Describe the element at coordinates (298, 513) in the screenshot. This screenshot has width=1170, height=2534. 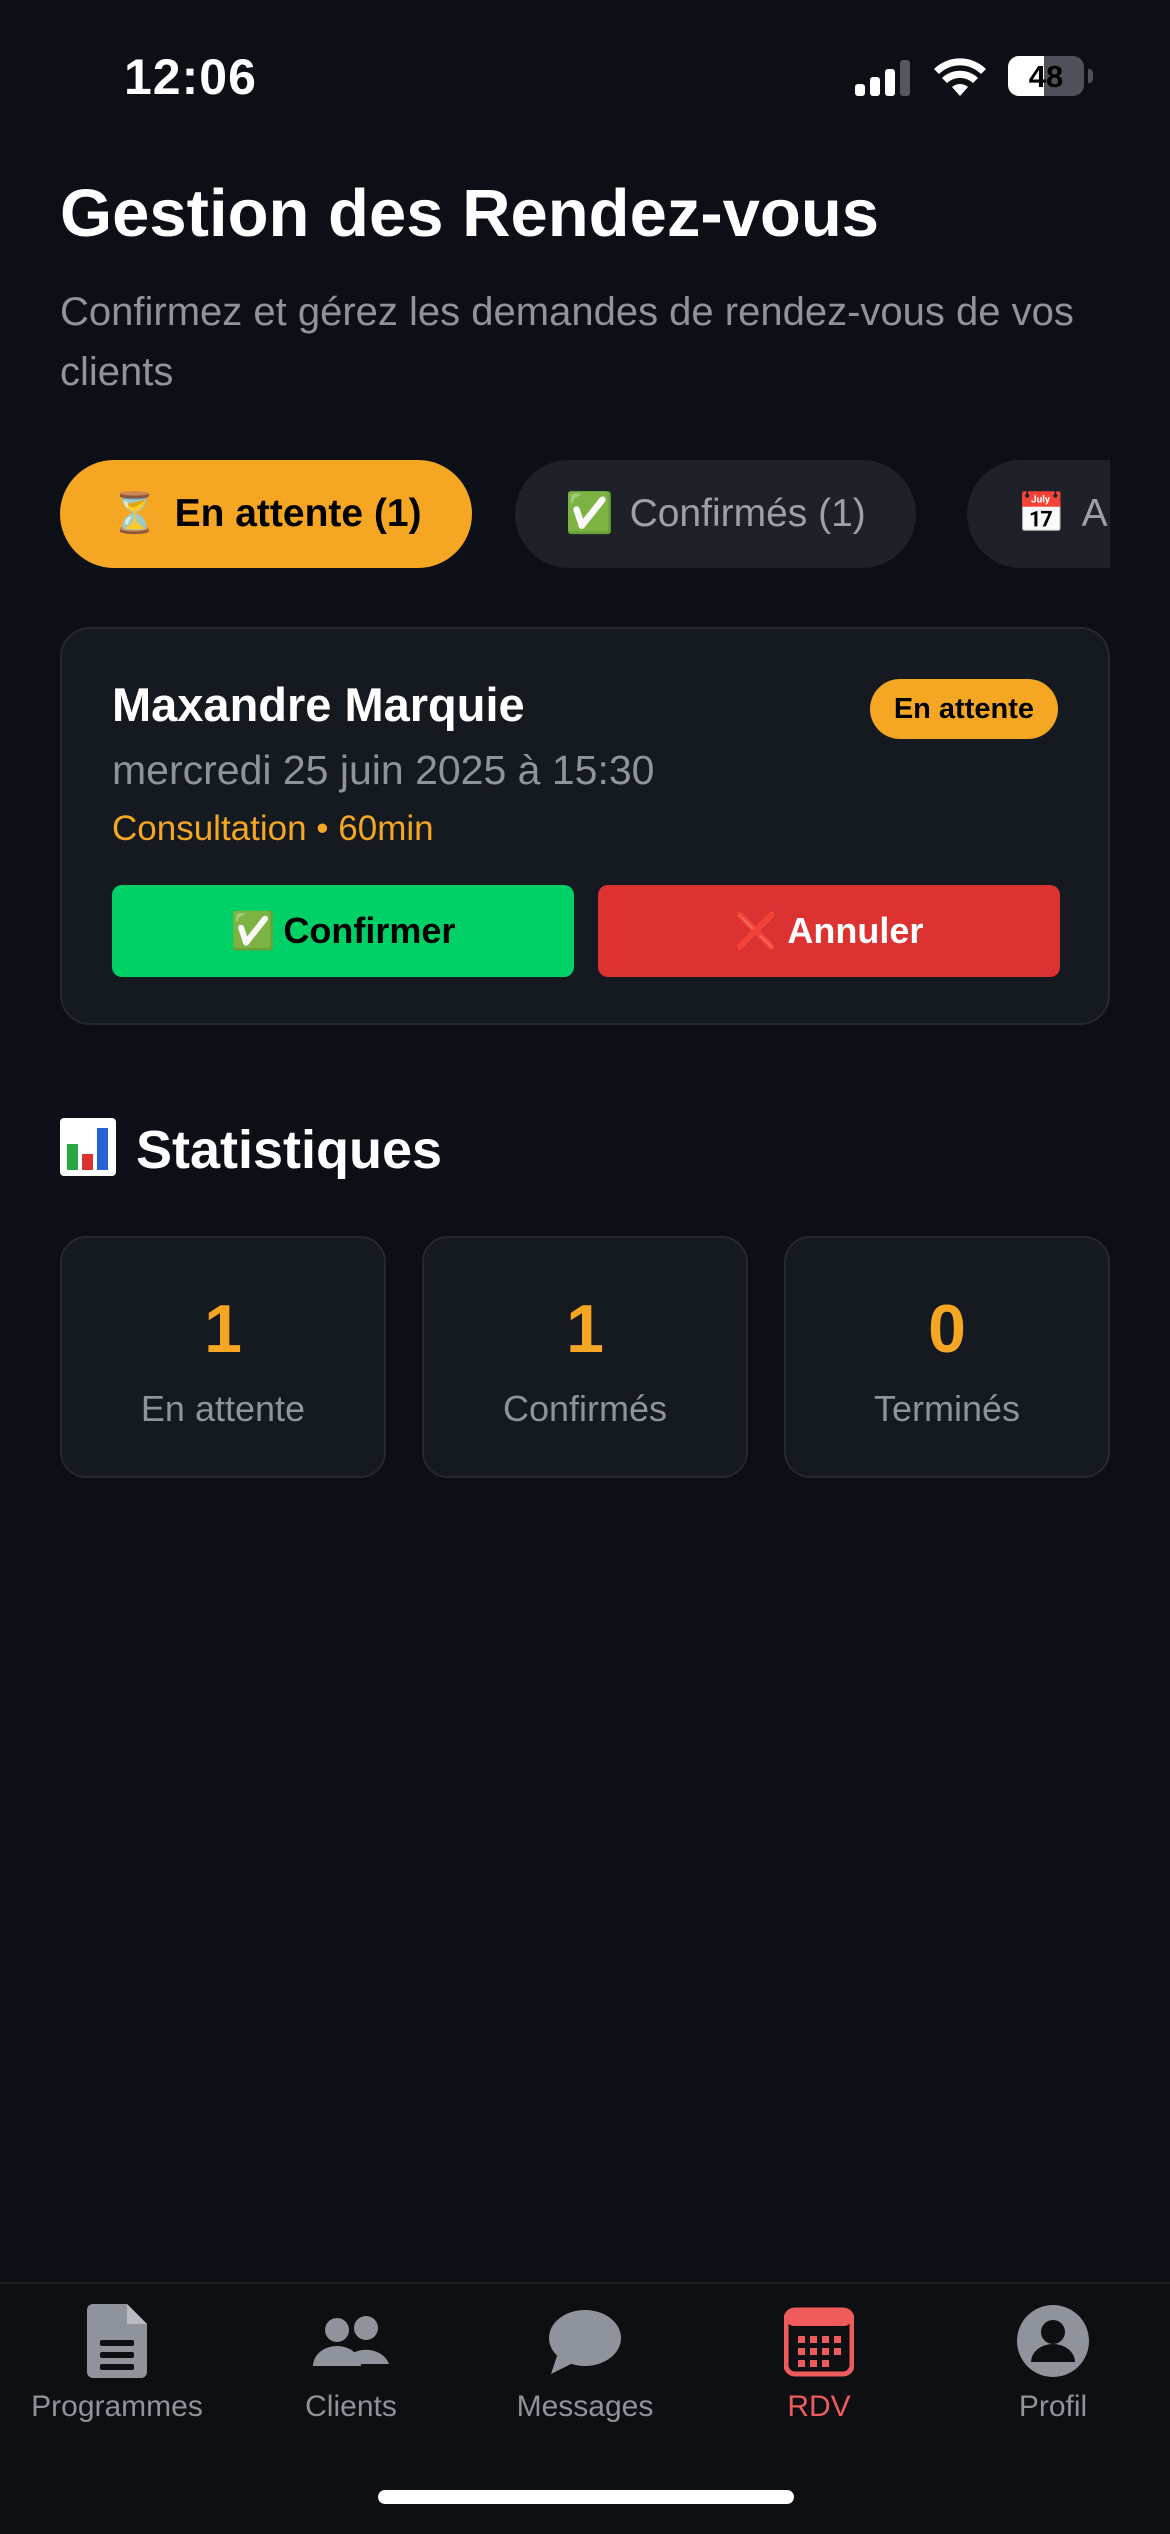
I see `tab-pending-label: En attente (1)` at that location.